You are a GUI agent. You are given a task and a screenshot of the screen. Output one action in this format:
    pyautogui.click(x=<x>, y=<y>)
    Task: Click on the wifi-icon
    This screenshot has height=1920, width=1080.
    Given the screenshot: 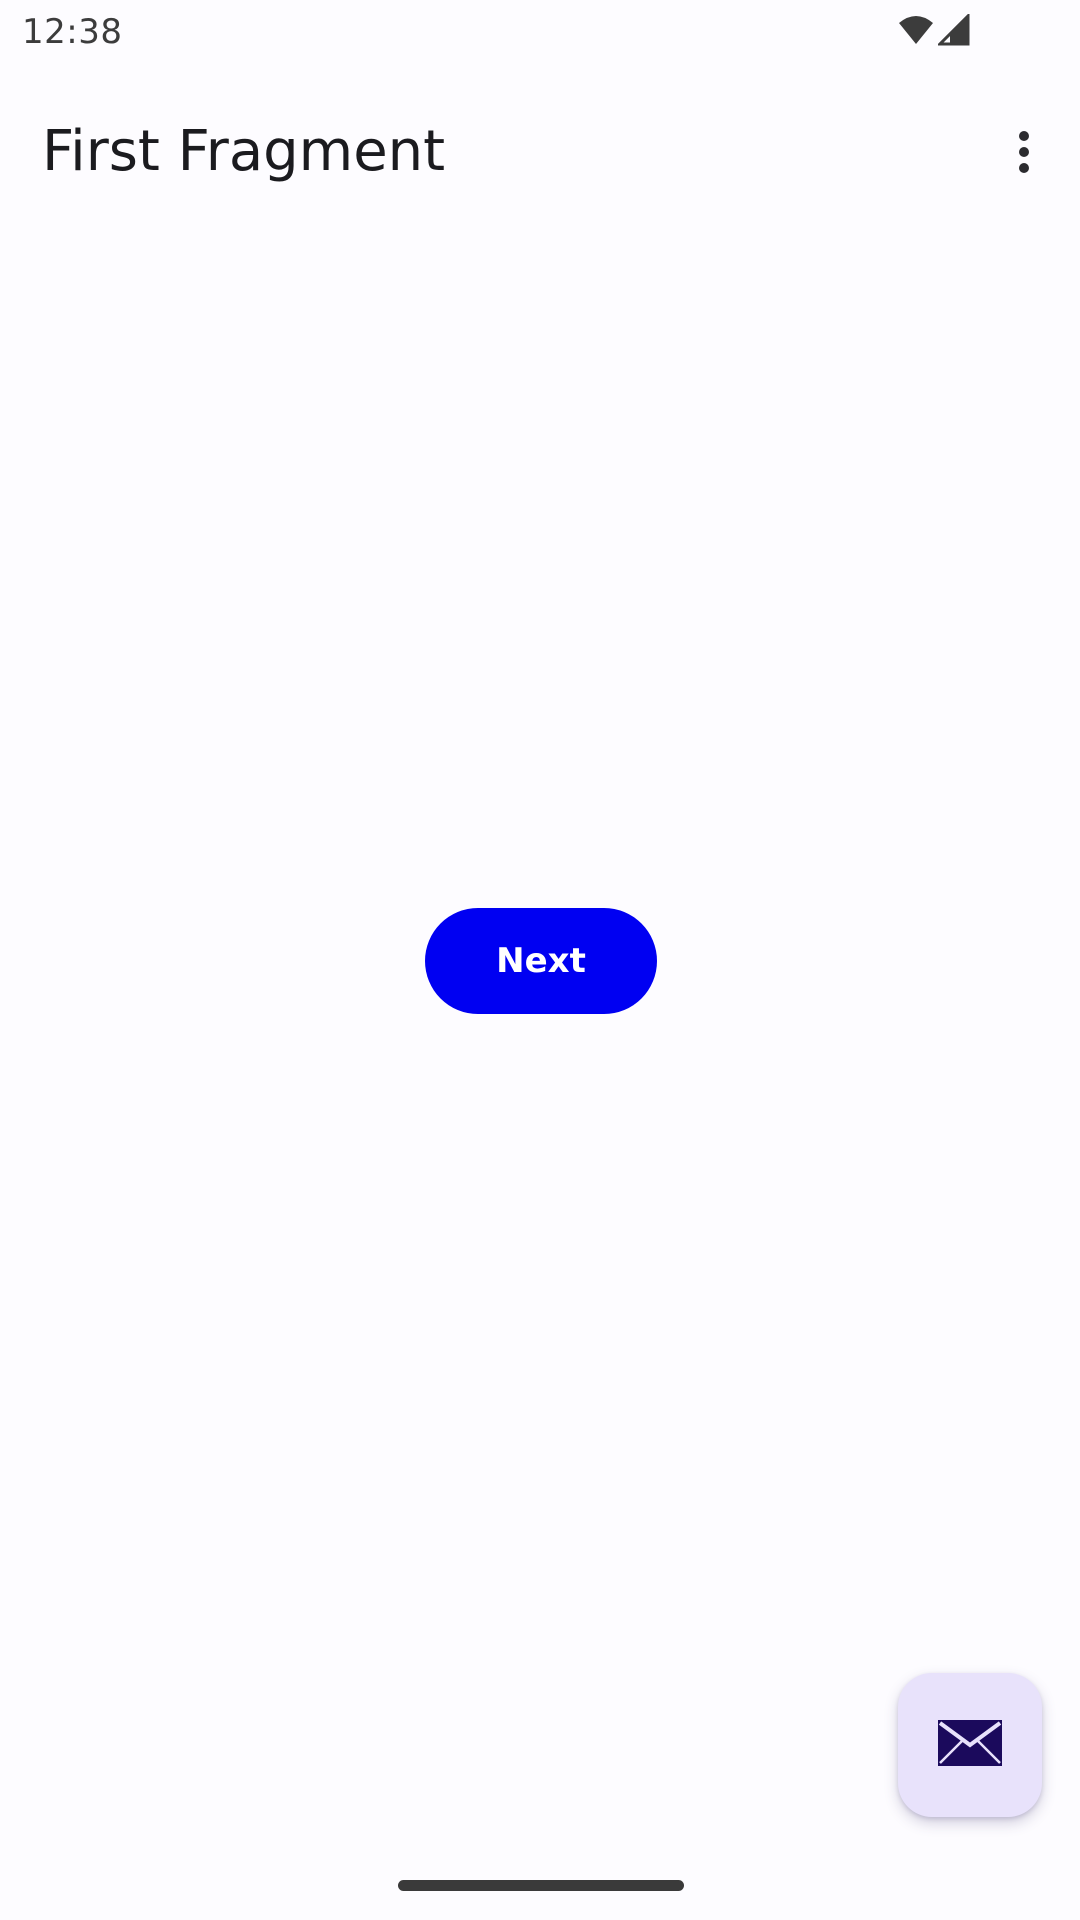 What is the action you would take?
    pyautogui.click(x=916, y=32)
    